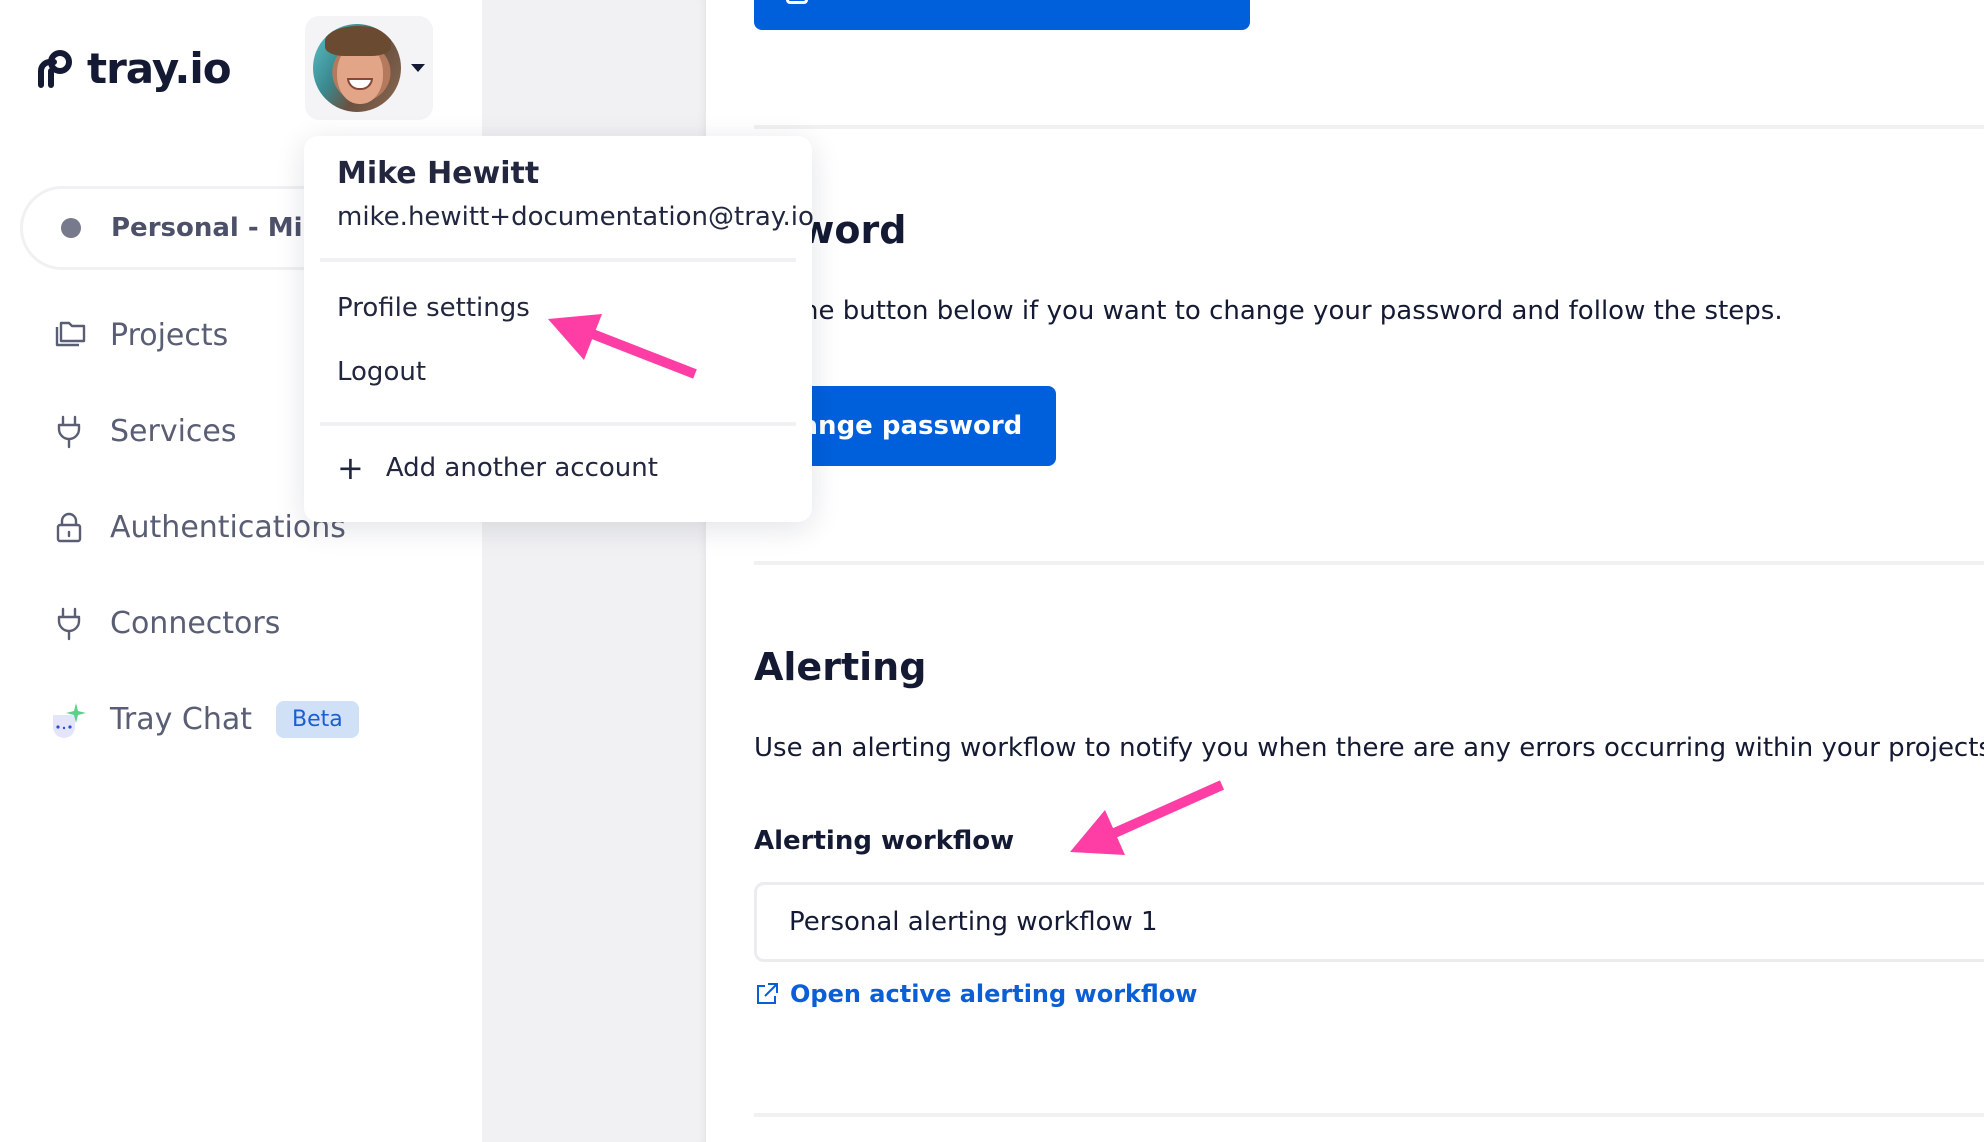 This screenshot has width=1984, height=1142. What do you see at coordinates (69, 335) in the screenshot?
I see `folder-icon` at bounding box center [69, 335].